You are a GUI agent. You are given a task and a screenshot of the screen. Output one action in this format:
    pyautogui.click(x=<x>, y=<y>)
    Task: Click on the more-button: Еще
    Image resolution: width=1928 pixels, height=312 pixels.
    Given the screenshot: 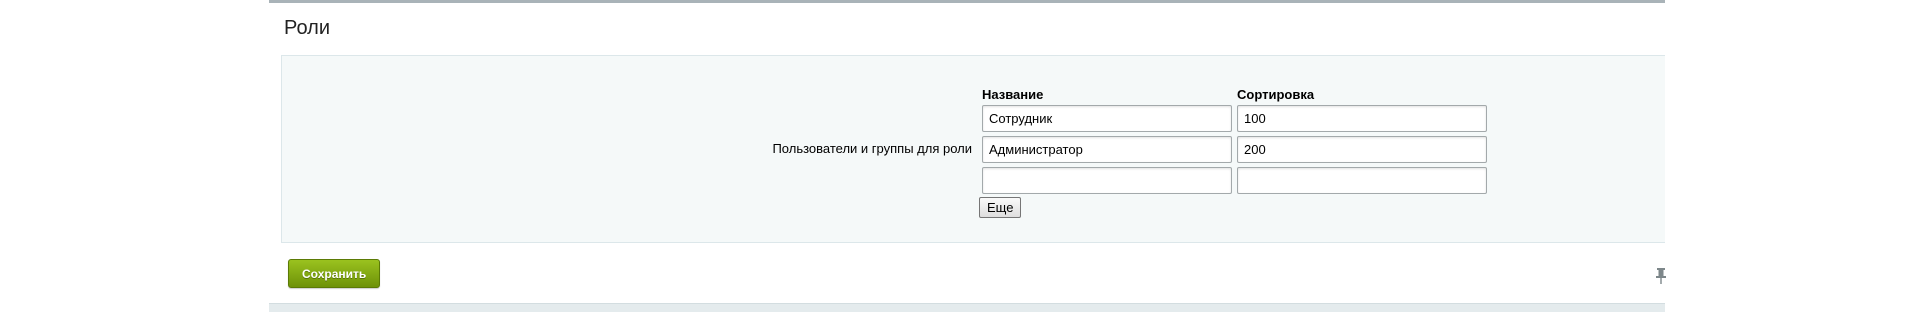 What is the action you would take?
    pyautogui.click(x=1000, y=207)
    